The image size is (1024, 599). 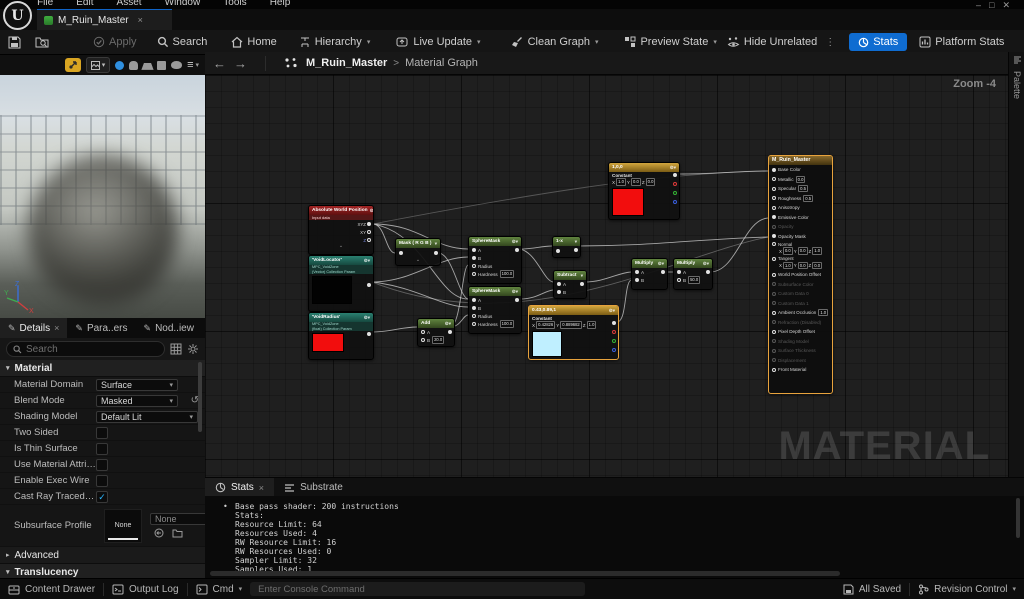 What do you see at coordinates (418, 252) in the screenshot?
I see `node-mask-rgb: Mask ( R G B ) ▾ ⌄` at bounding box center [418, 252].